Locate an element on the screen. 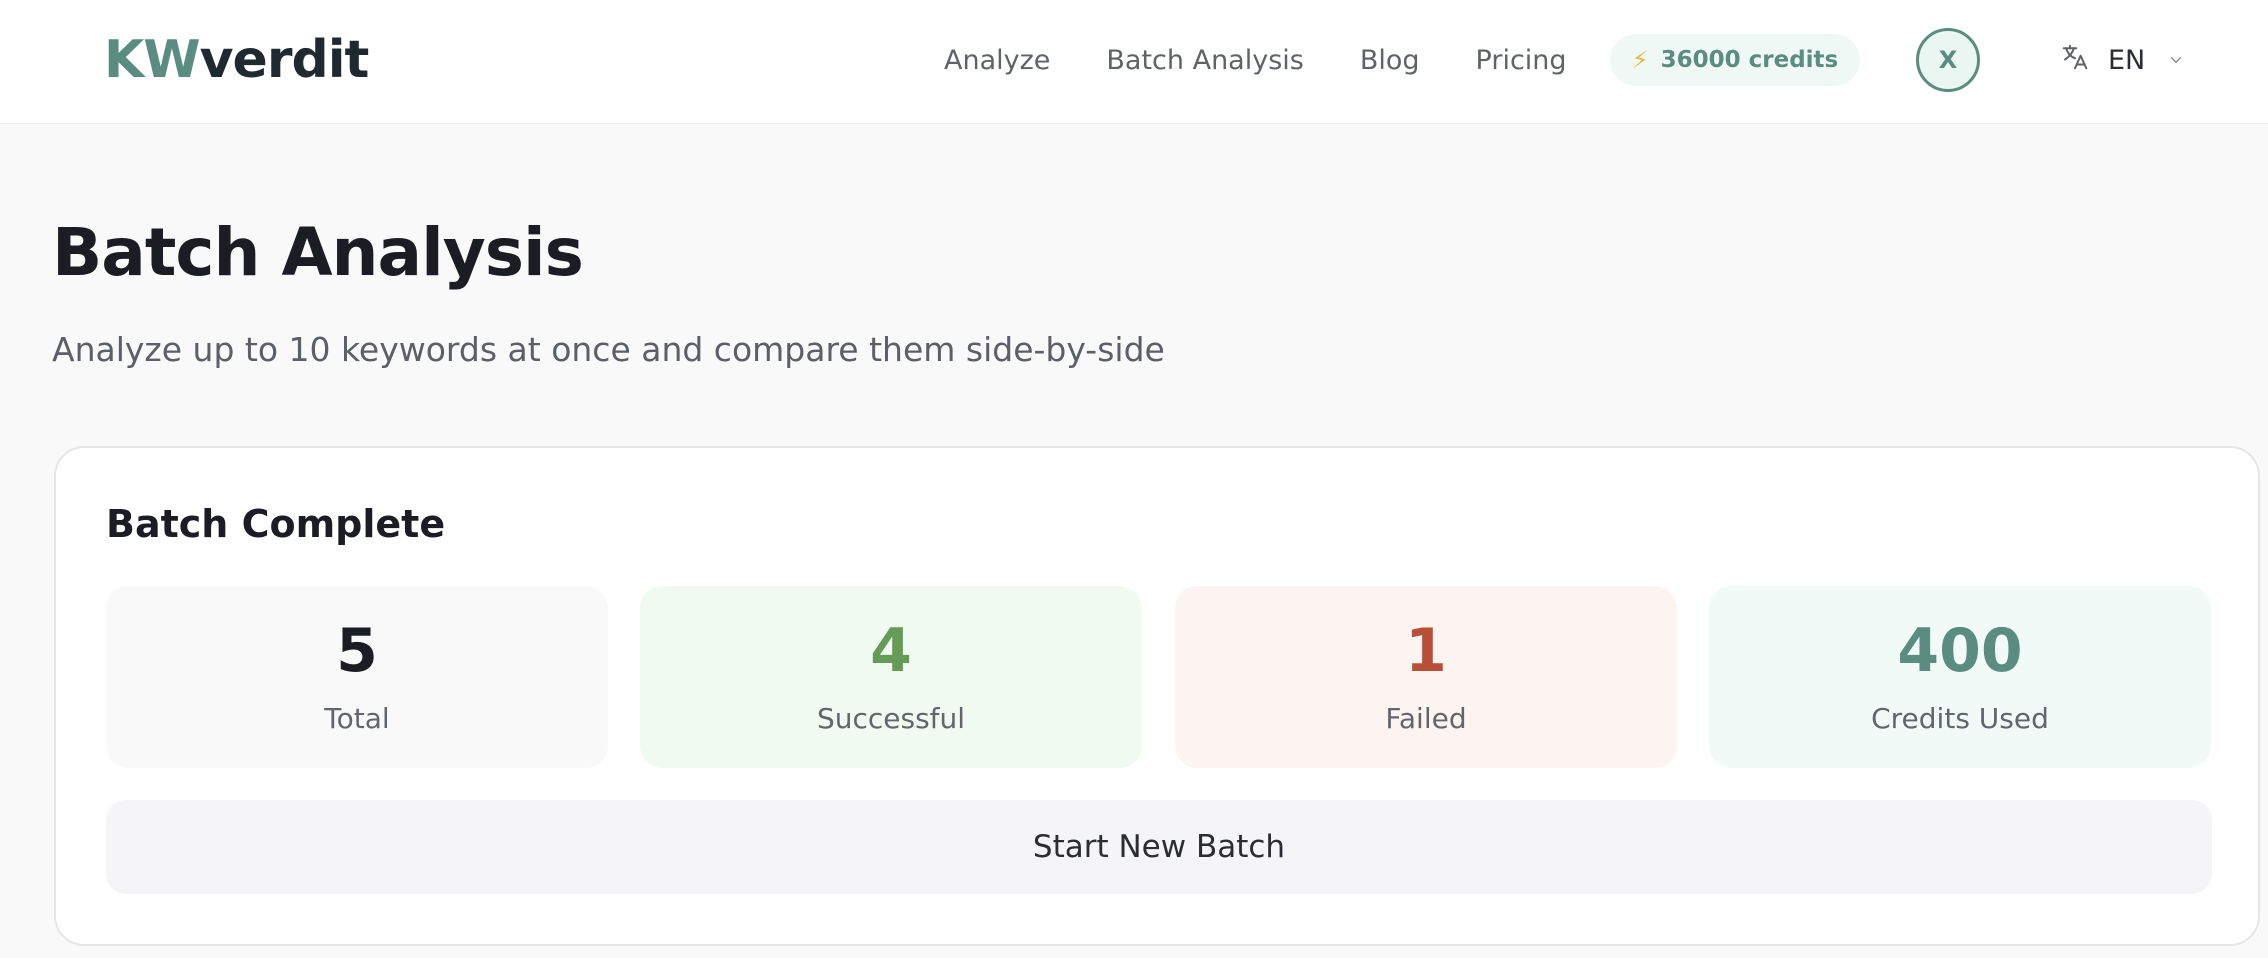 This screenshot has height=958, width=2268. stat-successful-label: Successful is located at coordinates (891, 718).